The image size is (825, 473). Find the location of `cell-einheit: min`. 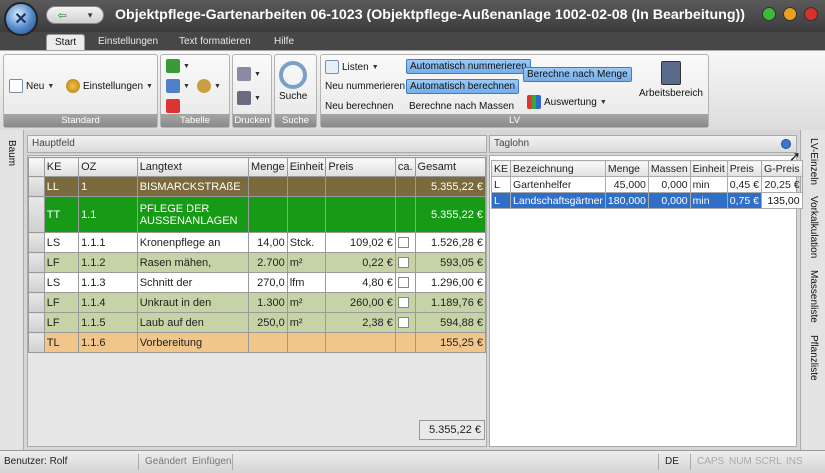

cell-einheit: min is located at coordinates (708, 200).